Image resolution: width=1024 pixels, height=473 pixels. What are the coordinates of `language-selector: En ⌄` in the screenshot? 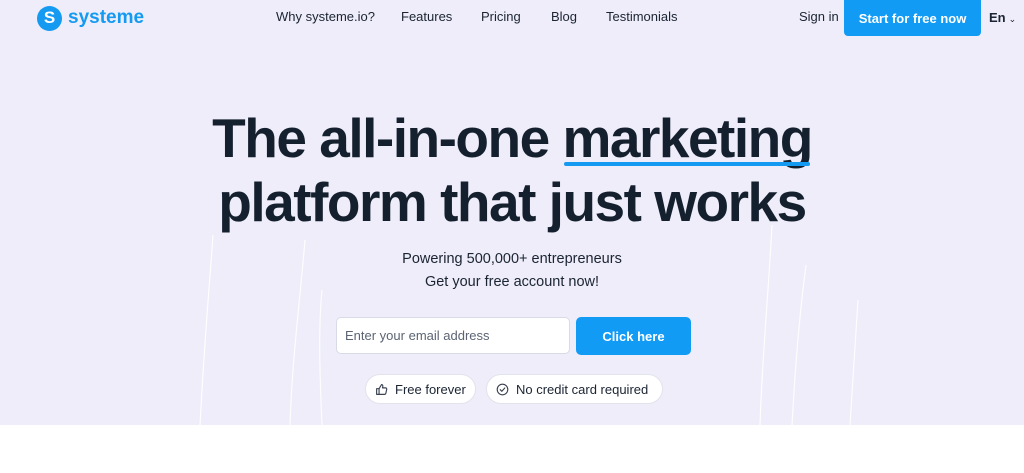 It's located at (1002, 17).